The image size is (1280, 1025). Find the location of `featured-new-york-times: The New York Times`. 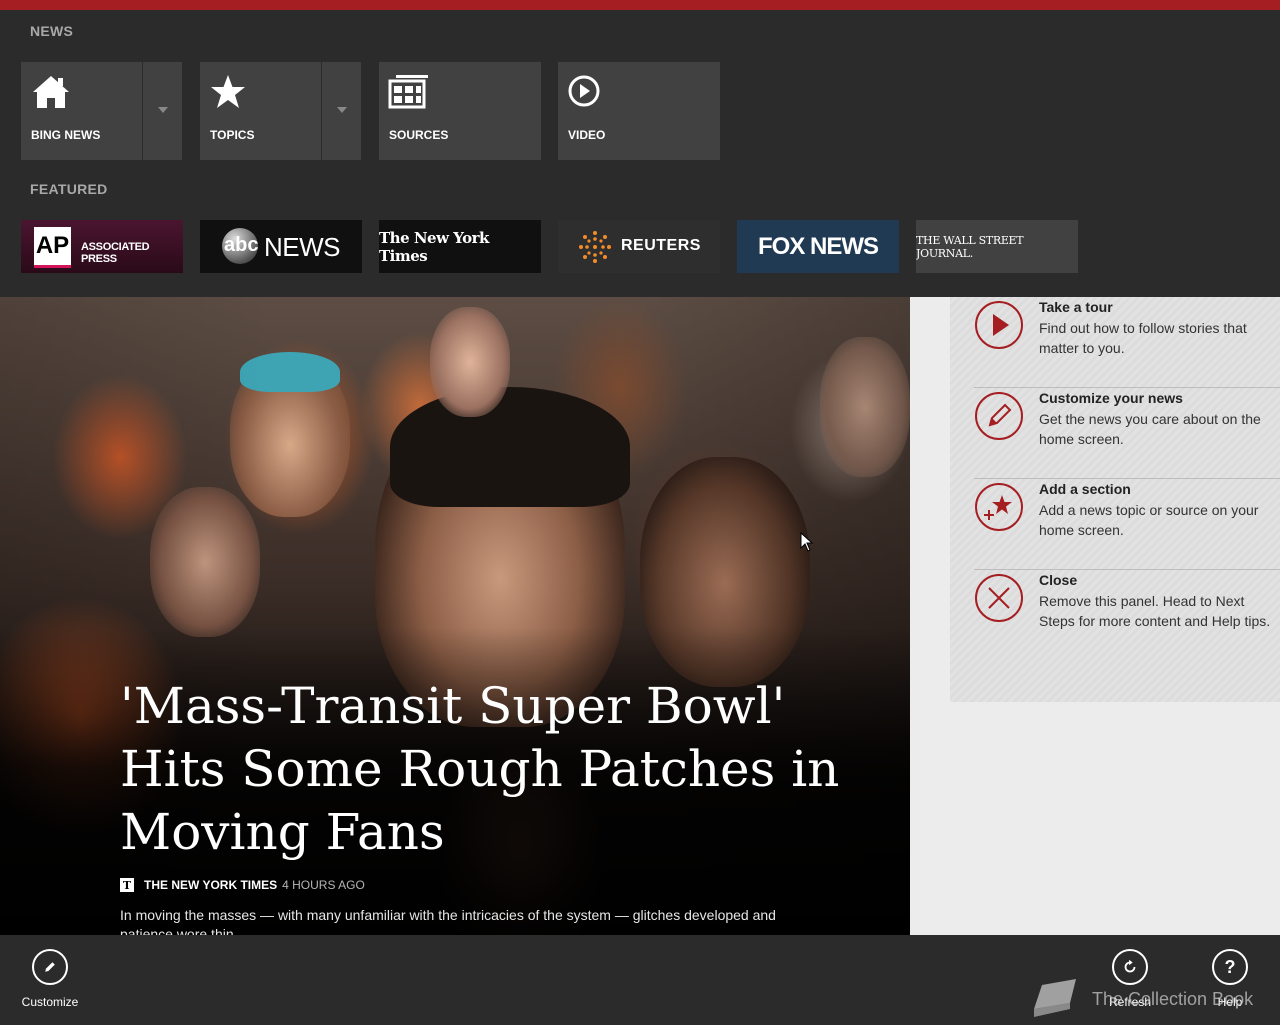

featured-new-york-times: The New York Times is located at coordinates (460, 246).